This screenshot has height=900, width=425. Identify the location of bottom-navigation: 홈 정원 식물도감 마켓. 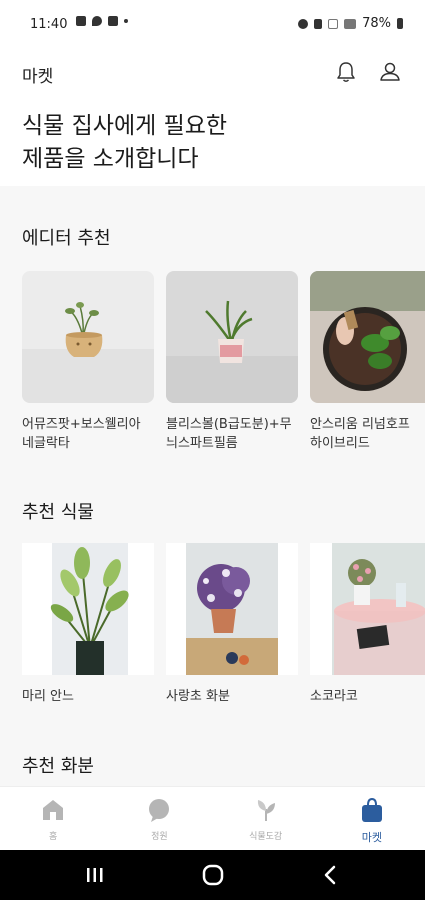
(212, 818).